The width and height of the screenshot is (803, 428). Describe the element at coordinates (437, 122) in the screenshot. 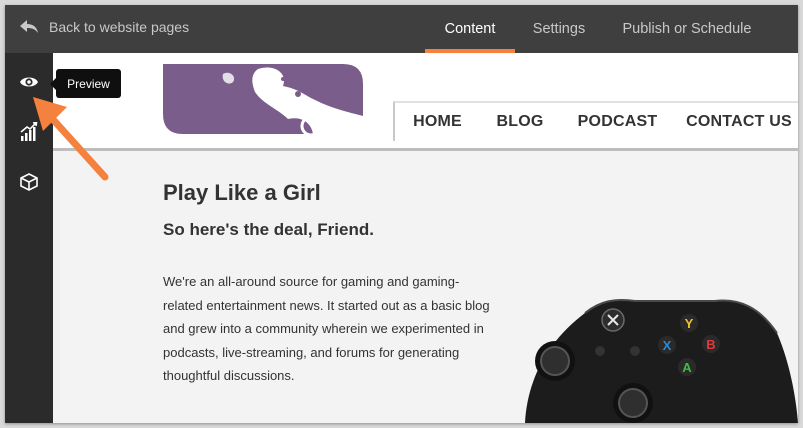

I see `nav-item-home: HOME` at that location.